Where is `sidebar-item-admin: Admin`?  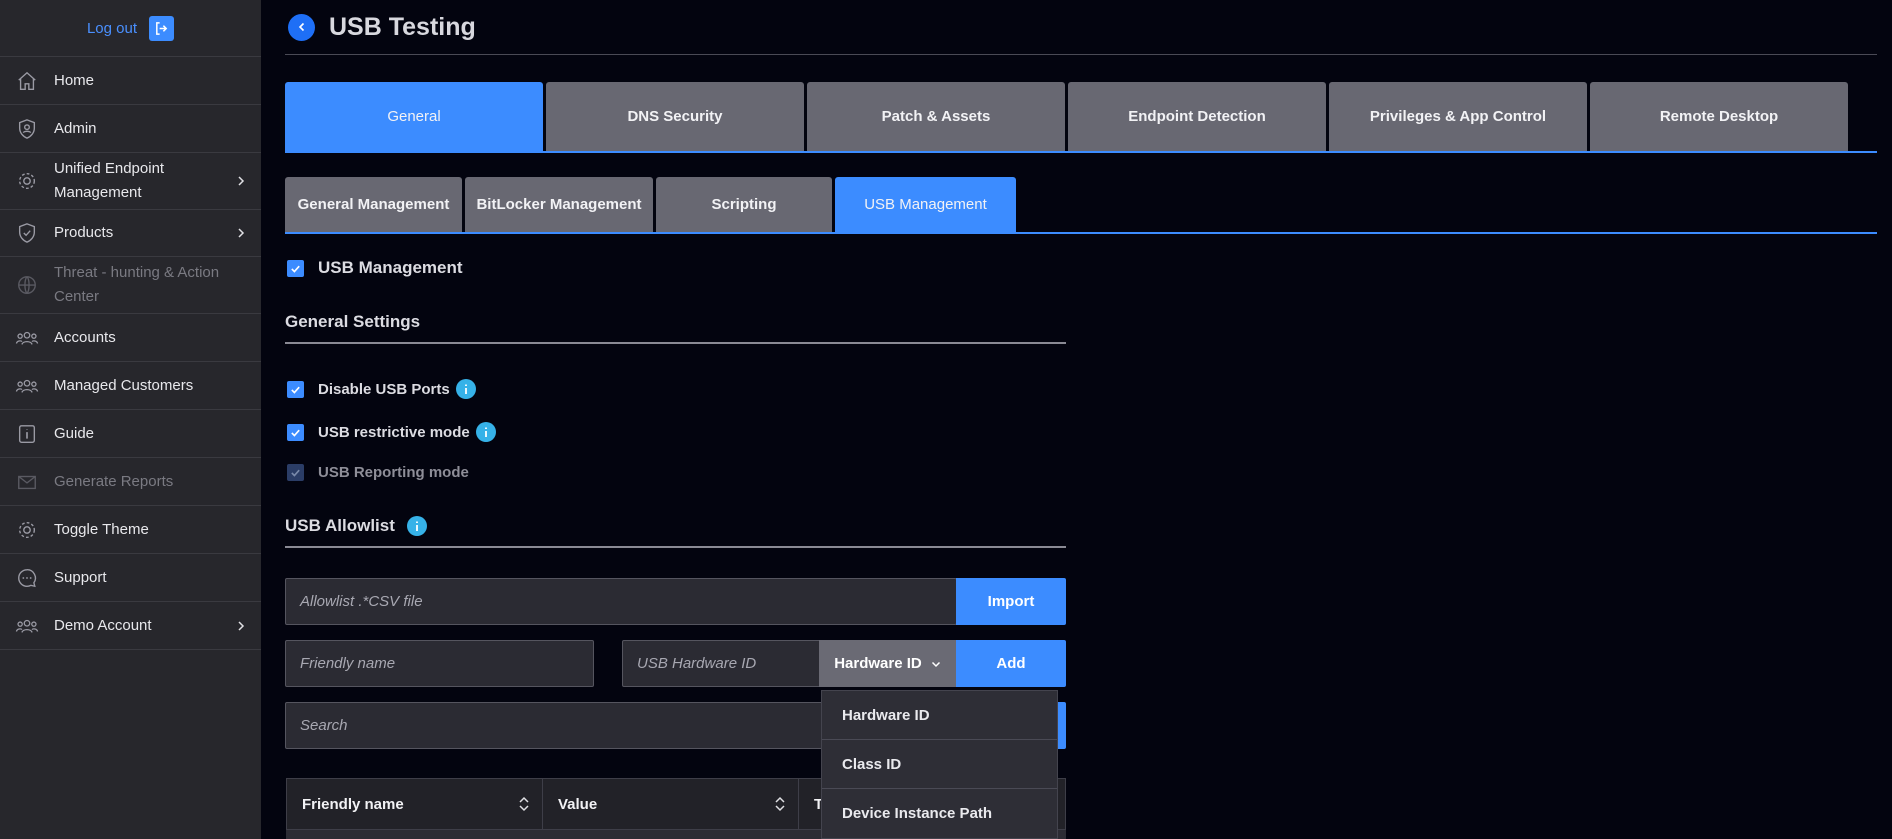 sidebar-item-admin: Admin is located at coordinates (130, 129).